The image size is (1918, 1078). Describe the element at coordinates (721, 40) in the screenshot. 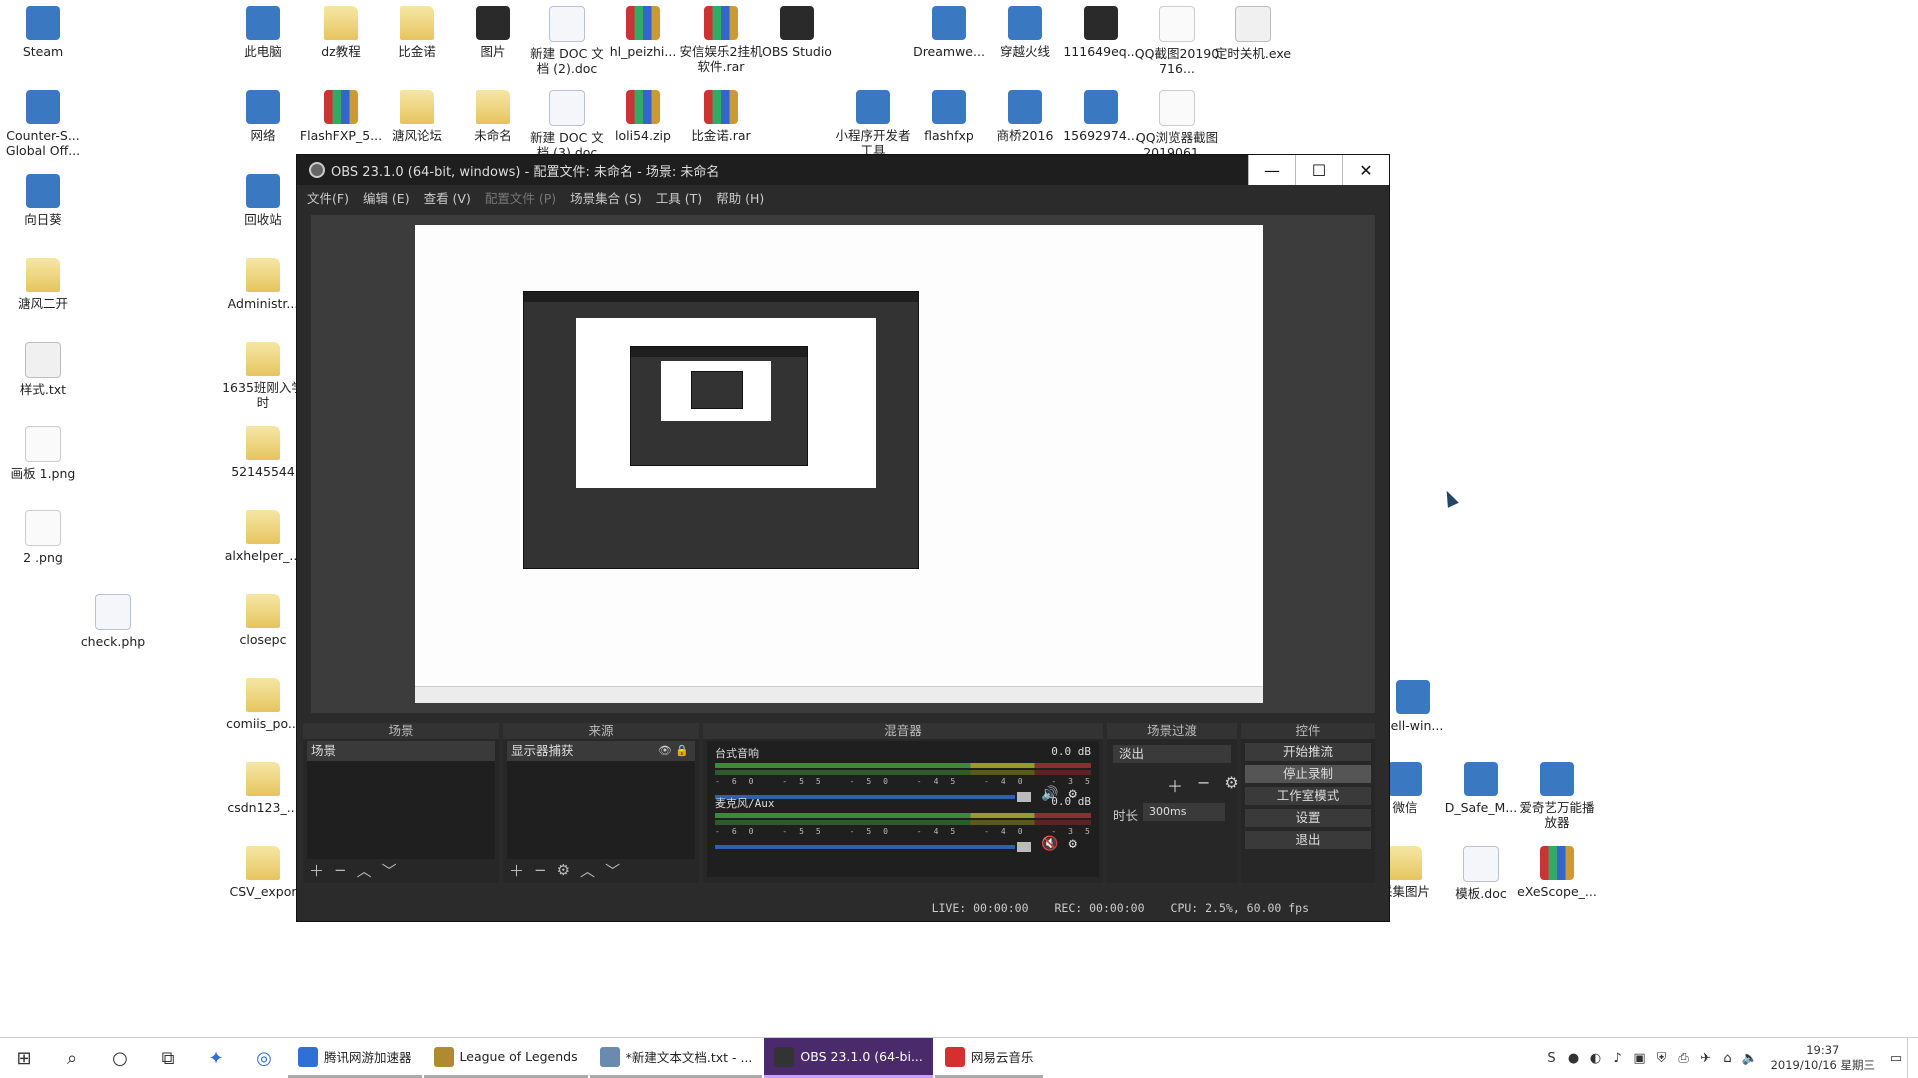

I see `desktop-icon: 安信娱乐2挂机软件.rar` at that location.